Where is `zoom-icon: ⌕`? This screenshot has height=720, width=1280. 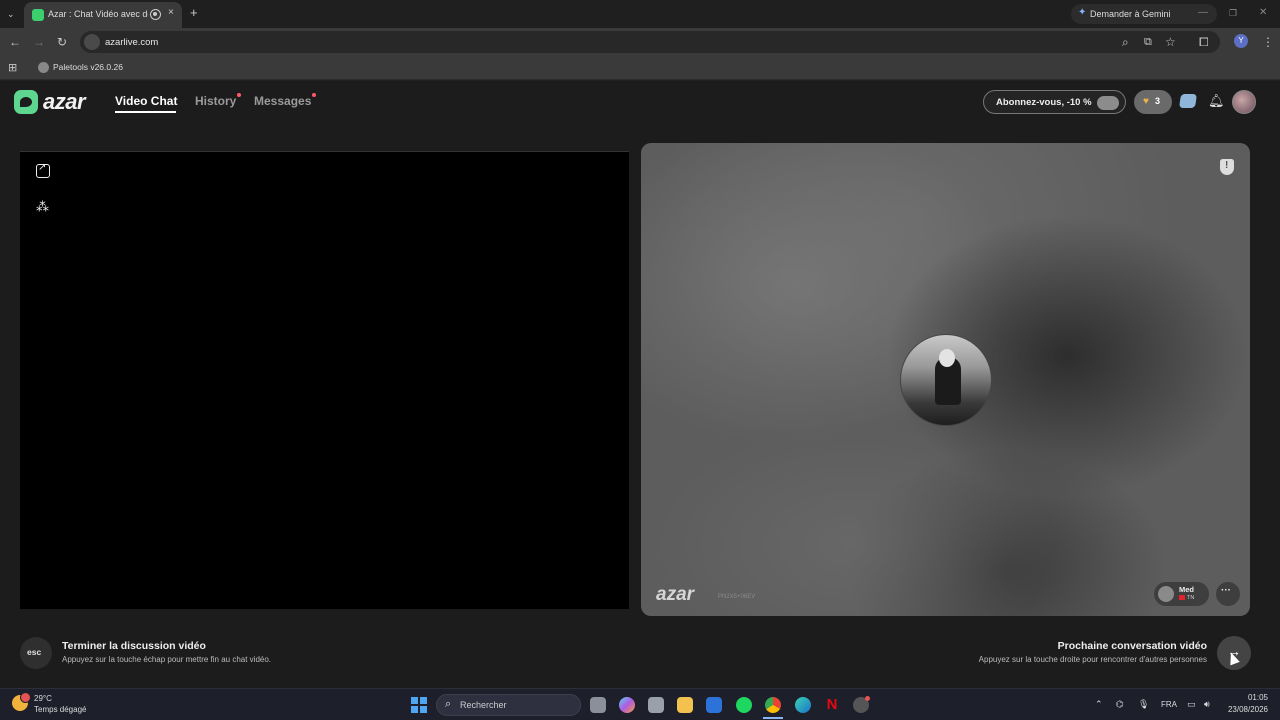
zoom-icon: ⌕ is located at coordinates (1125, 42).